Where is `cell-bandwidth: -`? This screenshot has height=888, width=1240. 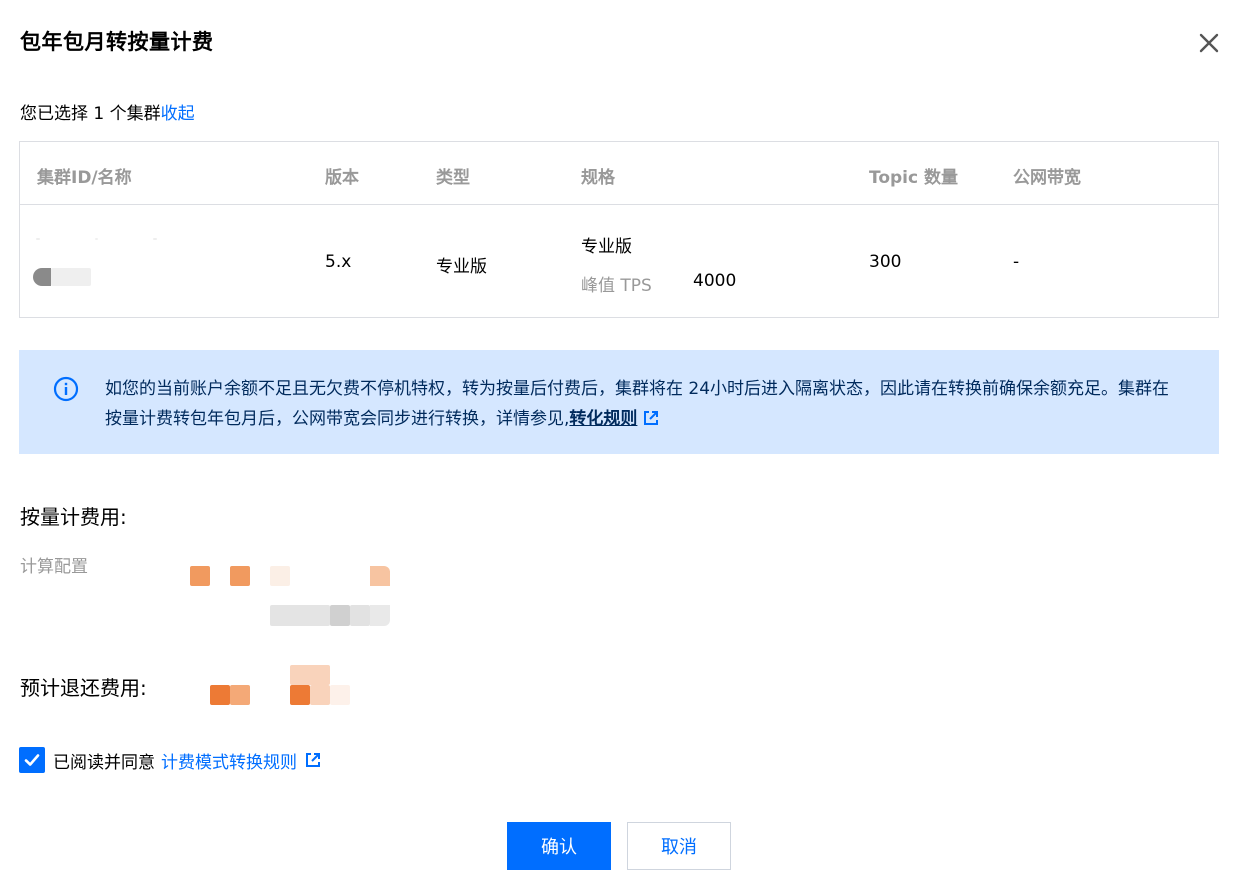
cell-bandwidth: - is located at coordinates (1016, 262).